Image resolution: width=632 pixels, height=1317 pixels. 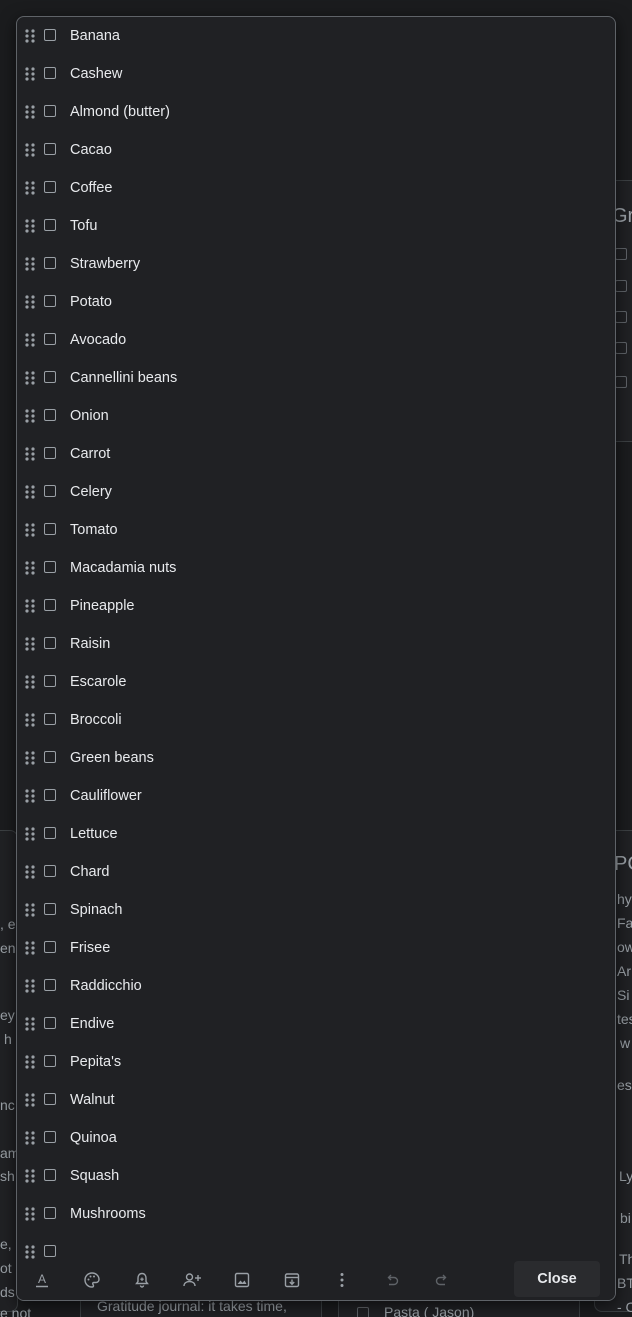 I want to click on close-button: Close, so click(x=557, y=1279).